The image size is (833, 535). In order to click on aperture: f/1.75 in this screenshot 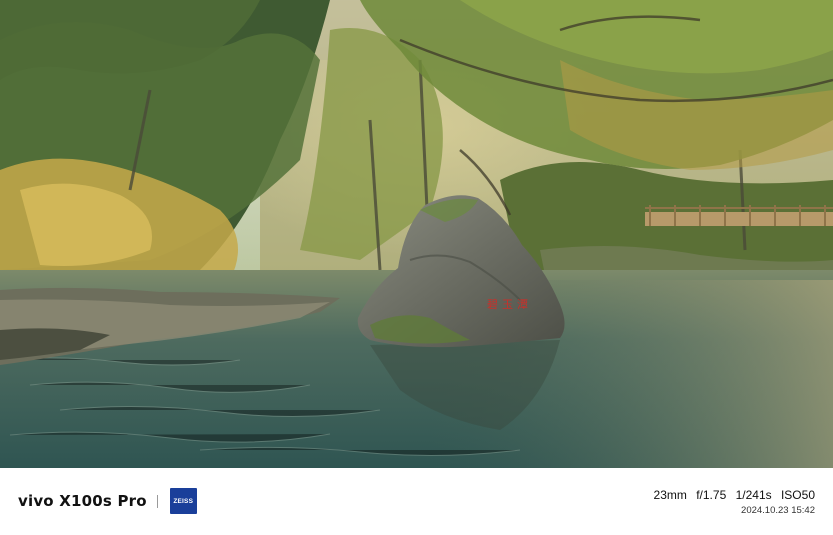, I will do `click(711, 495)`.